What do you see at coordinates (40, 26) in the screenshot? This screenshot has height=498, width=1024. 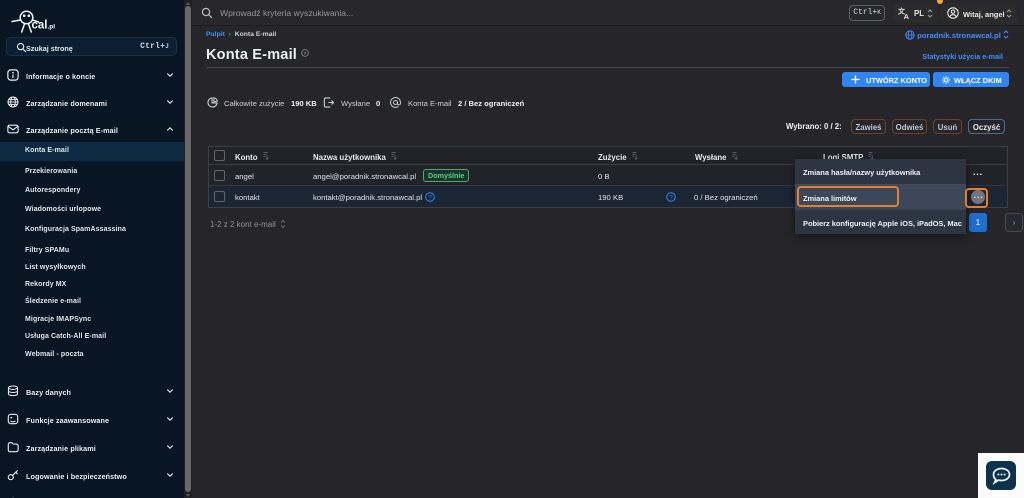 I see `svg-text: cal` at bounding box center [40, 26].